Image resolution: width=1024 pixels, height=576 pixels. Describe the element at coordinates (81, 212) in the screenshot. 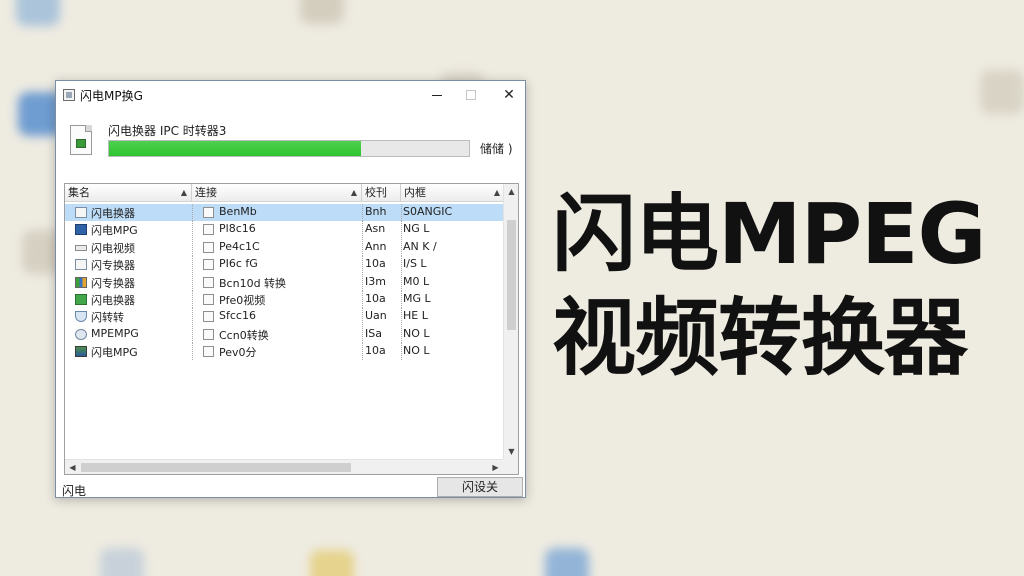

I see `document-icon` at that location.